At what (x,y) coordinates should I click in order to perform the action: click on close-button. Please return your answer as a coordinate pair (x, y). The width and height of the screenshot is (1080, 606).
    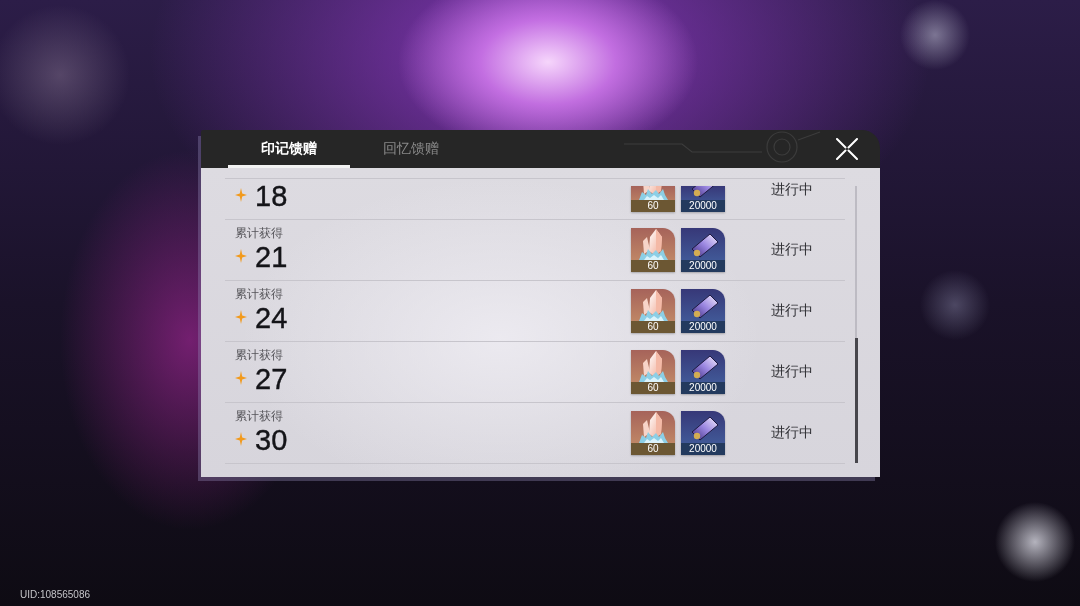
    Looking at the image, I should click on (847, 149).